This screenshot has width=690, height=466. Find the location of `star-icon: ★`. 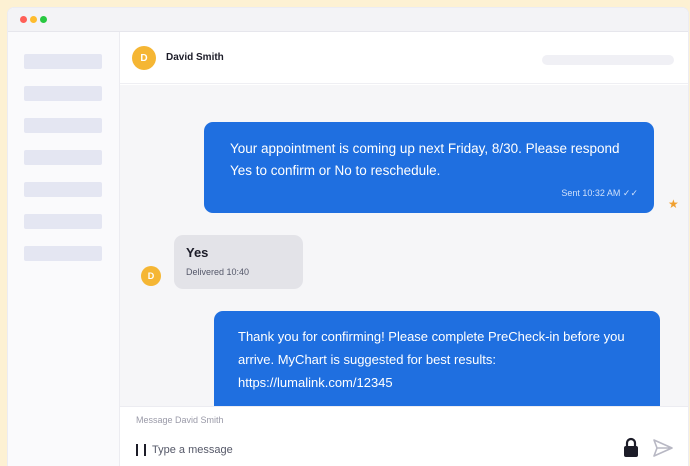

star-icon: ★ is located at coordinates (673, 204).